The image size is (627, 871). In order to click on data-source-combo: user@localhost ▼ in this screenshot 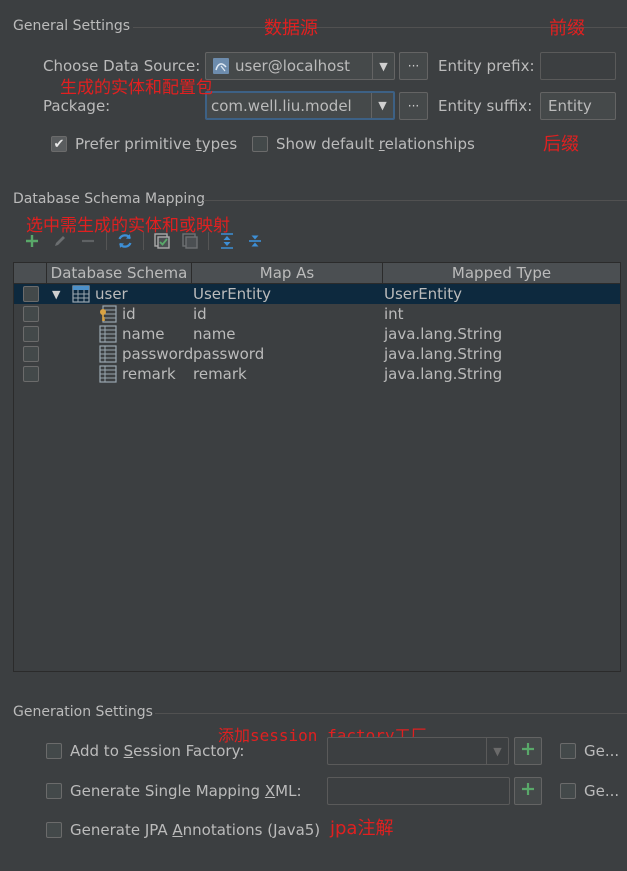, I will do `click(300, 66)`.